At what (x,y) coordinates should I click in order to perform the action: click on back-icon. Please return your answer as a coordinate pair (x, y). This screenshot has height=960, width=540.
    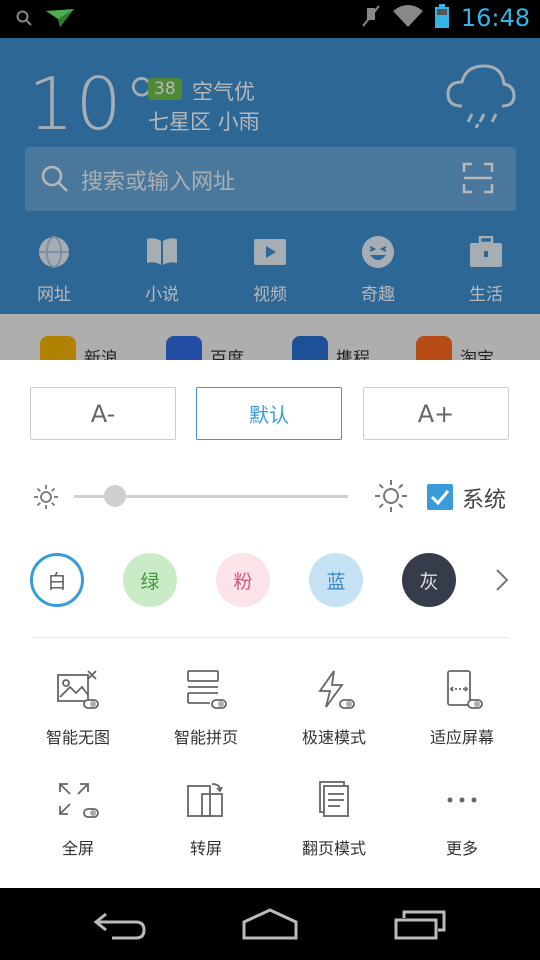
    Looking at the image, I should click on (120, 926).